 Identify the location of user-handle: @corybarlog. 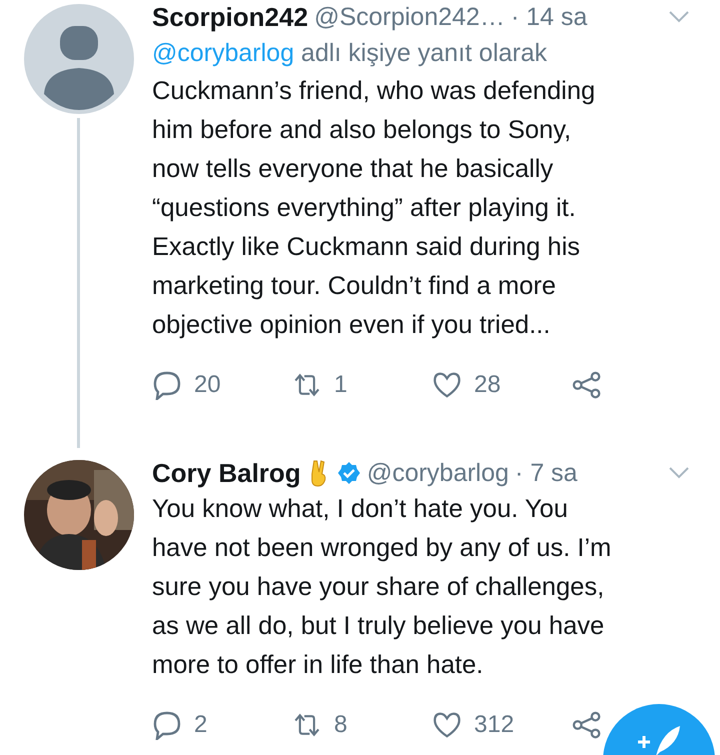
(437, 473).